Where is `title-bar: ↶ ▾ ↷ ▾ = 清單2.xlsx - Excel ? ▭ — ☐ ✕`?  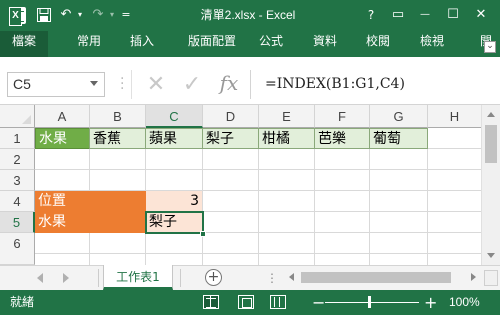 title-bar: ↶ ▾ ↷ ▾ = 清單2.xlsx - Excel ? ▭ — ☐ ✕ is located at coordinates (250, 15).